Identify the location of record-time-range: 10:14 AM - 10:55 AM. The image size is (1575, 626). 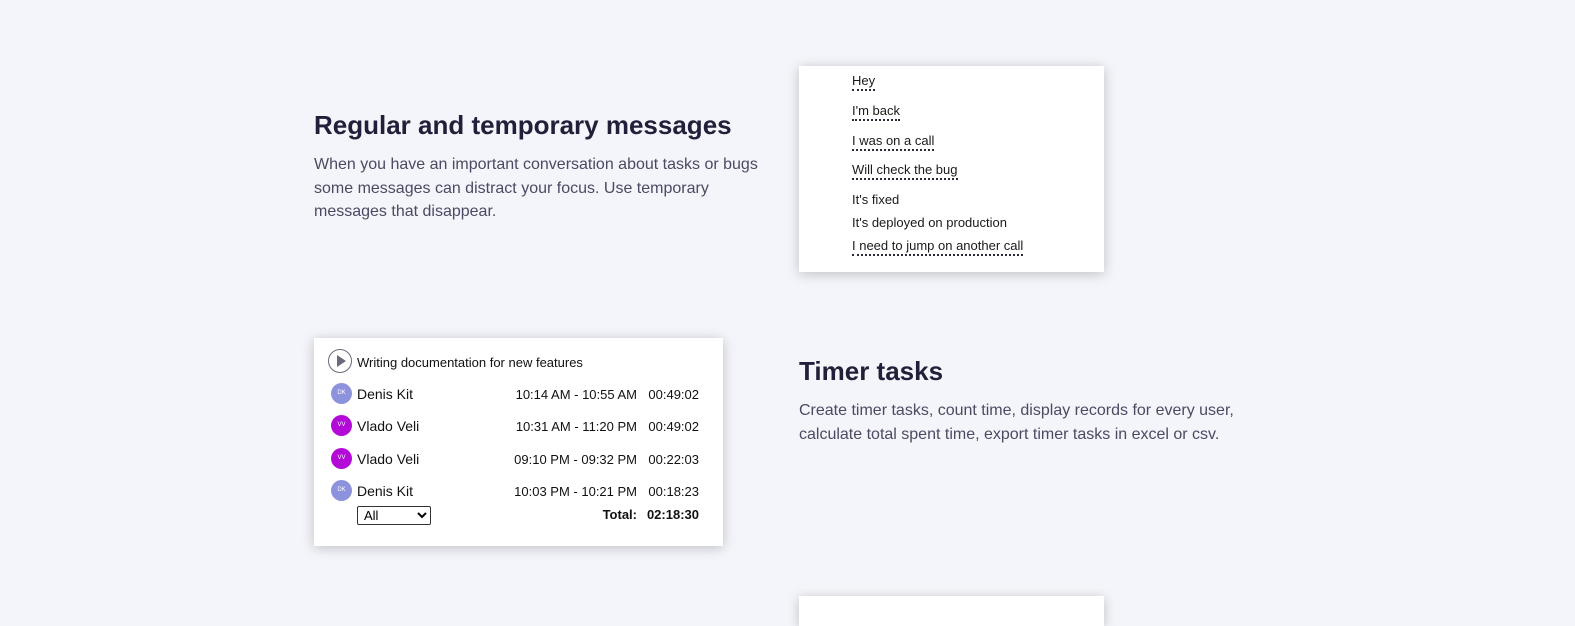
(576, 394).